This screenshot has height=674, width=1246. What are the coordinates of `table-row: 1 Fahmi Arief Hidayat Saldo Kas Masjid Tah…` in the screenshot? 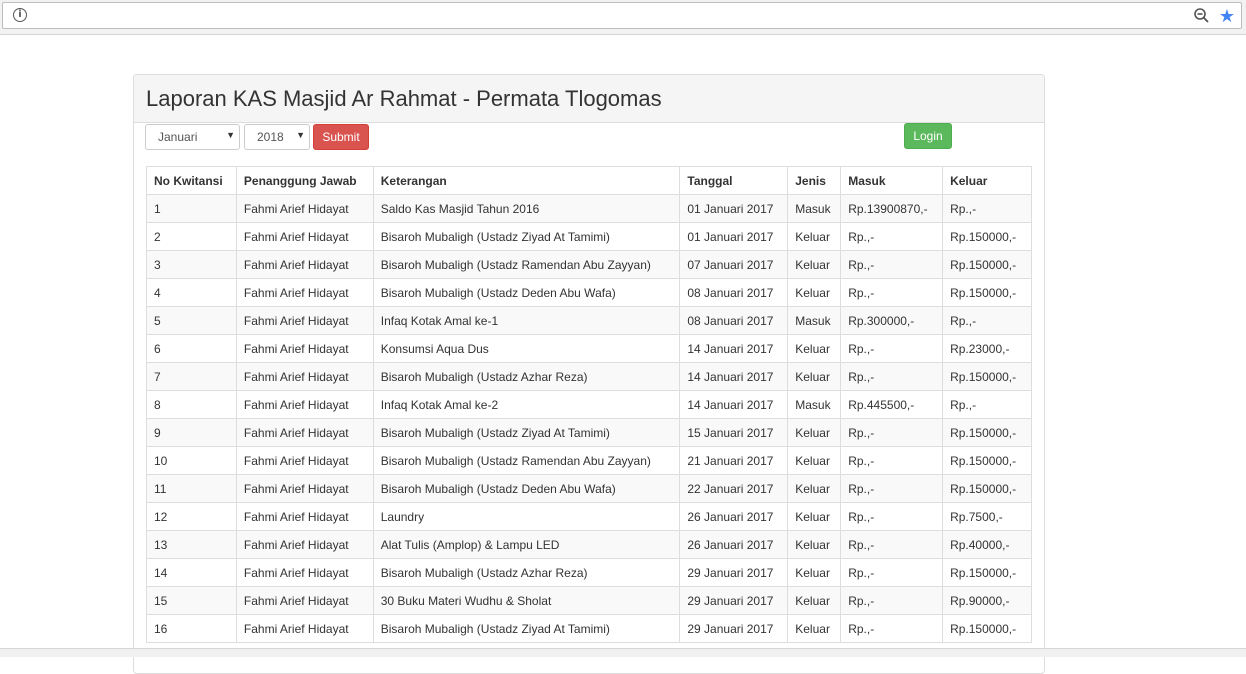 It's located at (589, 208).